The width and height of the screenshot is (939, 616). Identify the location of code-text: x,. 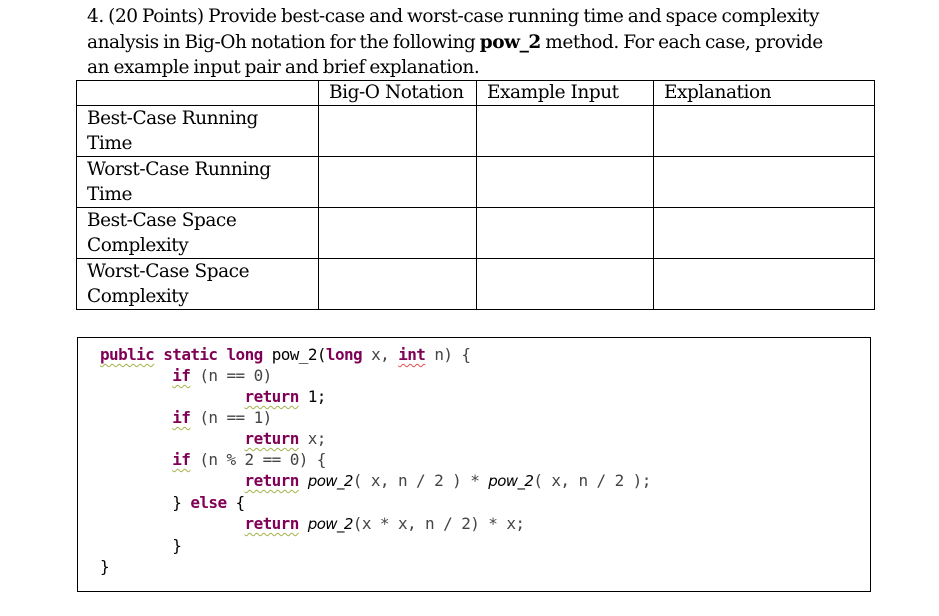
(380, 354).